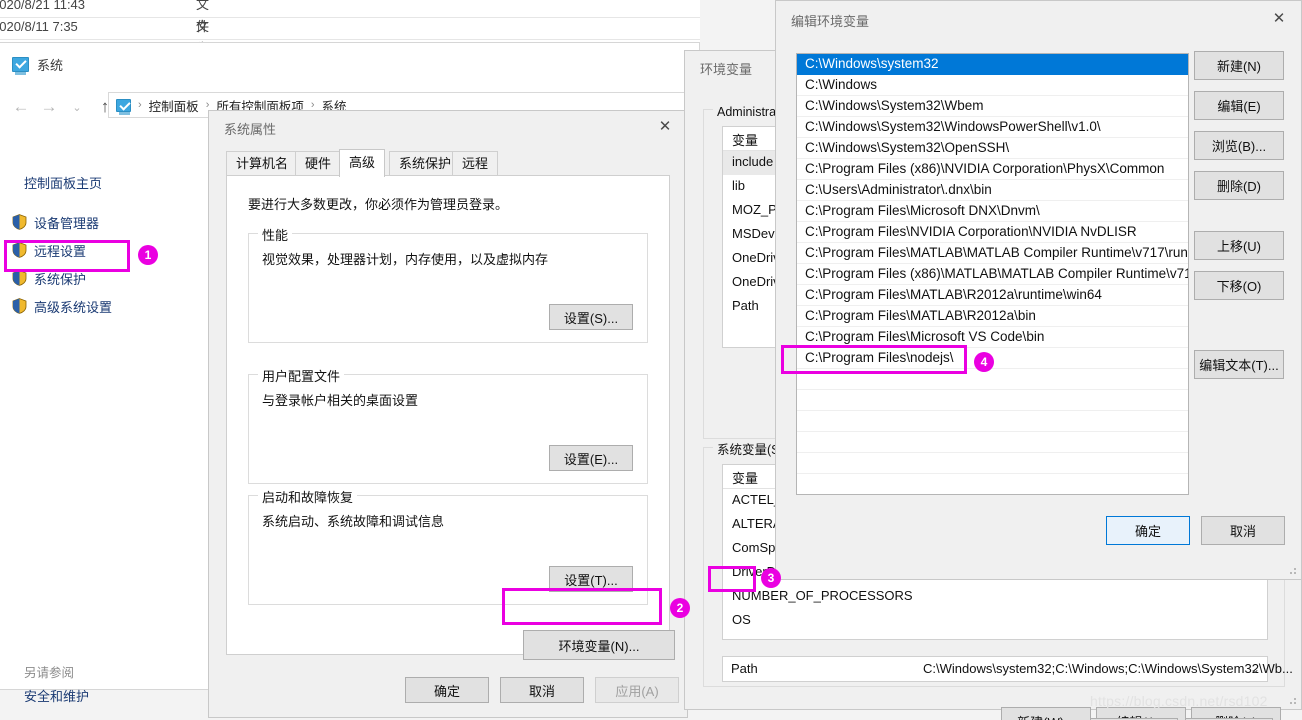 The width and height of the screenshot is (1302, 720). What do you see at coordinates (898, 189) in the screenshot?
I see `path-value: C:\Users\Administrator\.dnx\bin` at bounding box center [898, 189].